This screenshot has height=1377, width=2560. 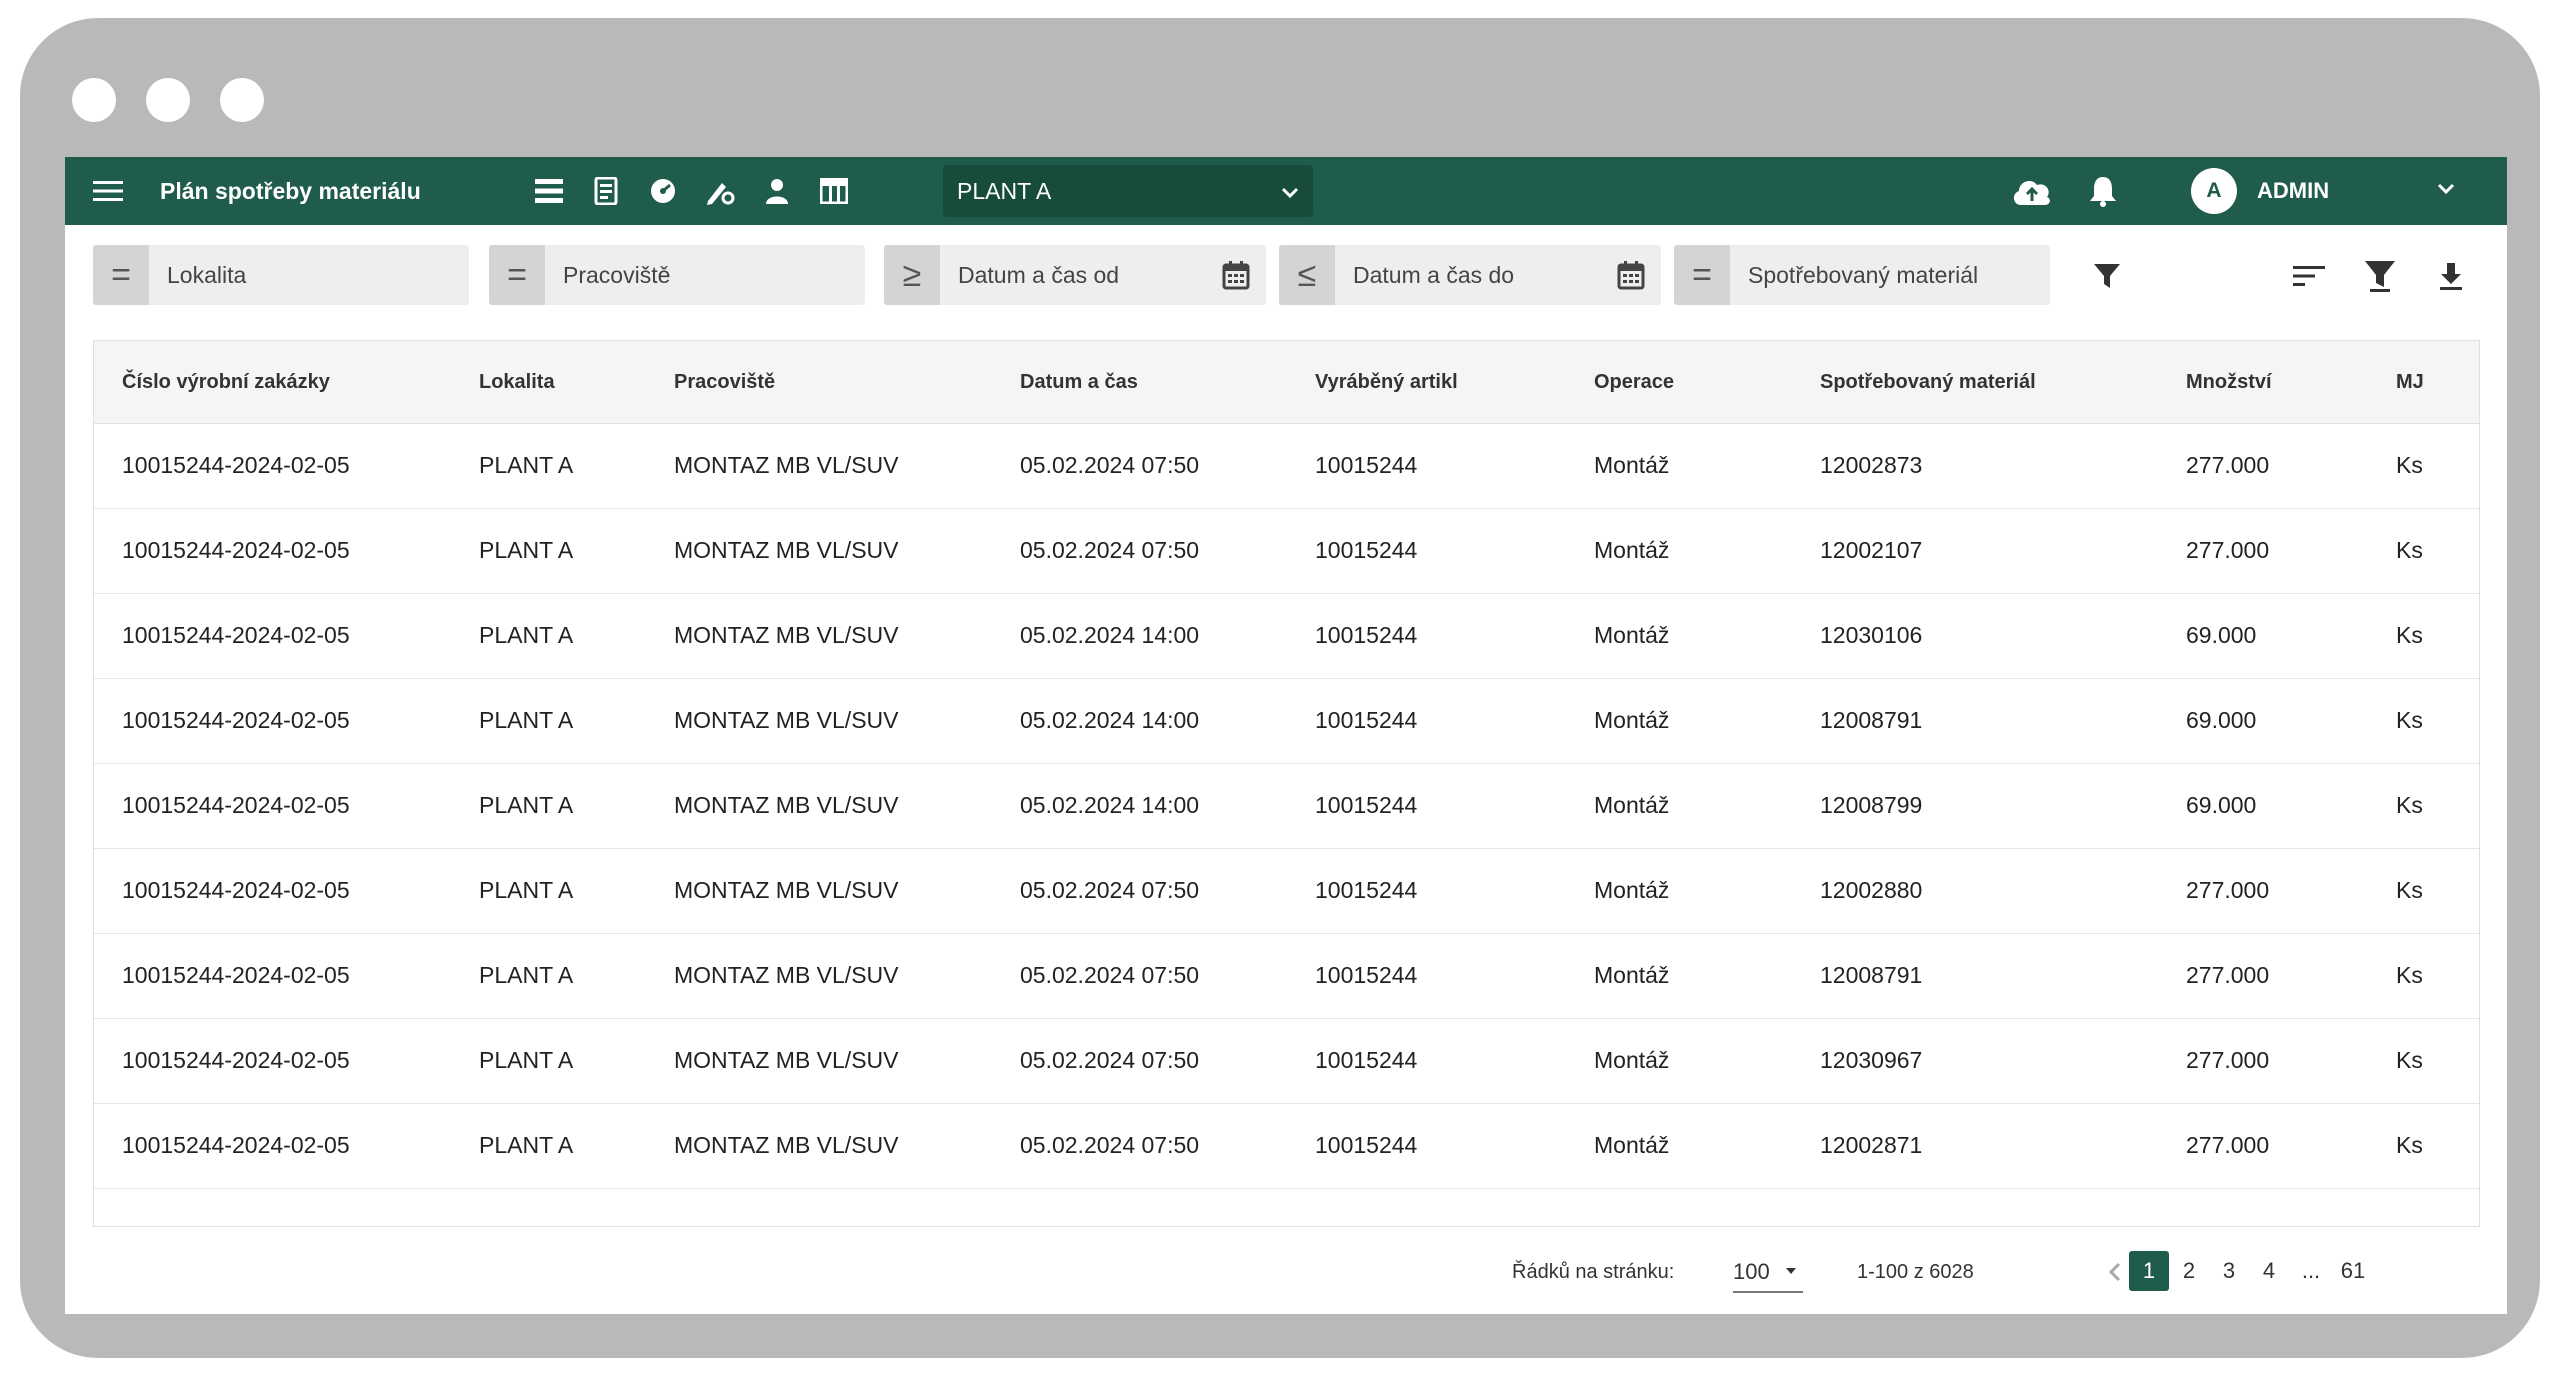 I want to click on col-spotrebovany-material-header: Spotřebovaný materiál, so click(x=1928, y=382).